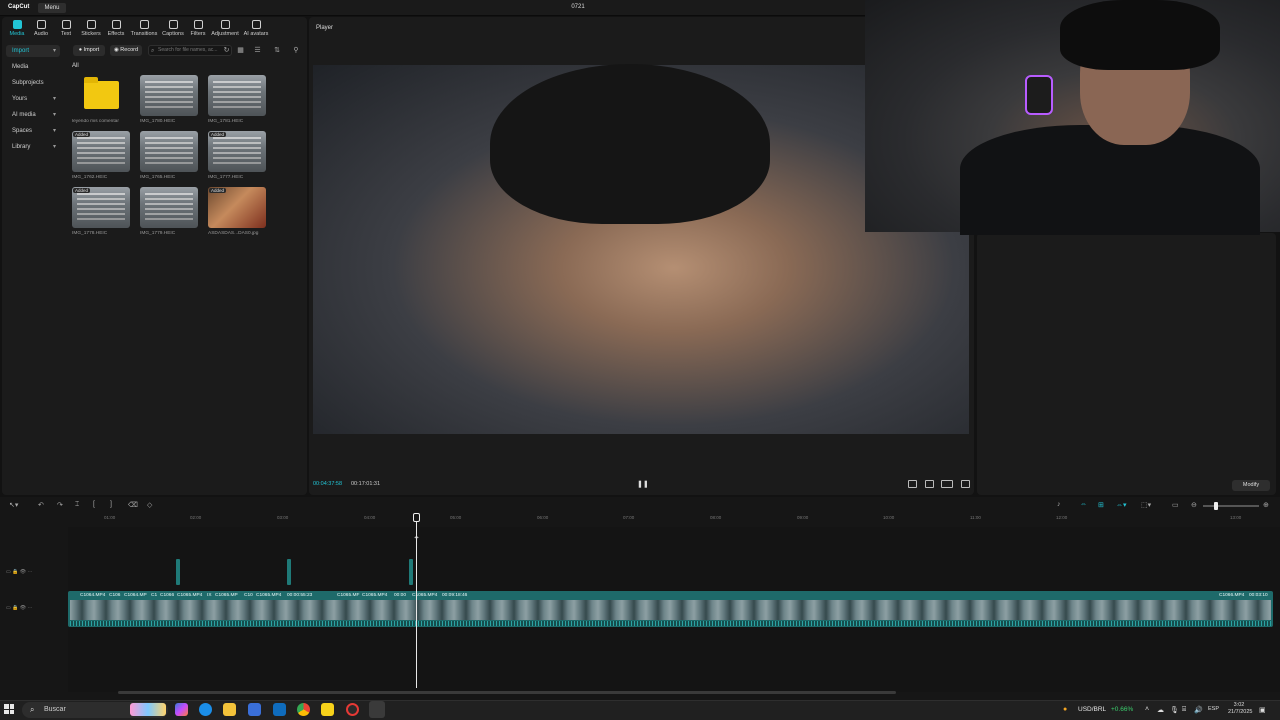 This screenshot has height=720, width=1280. I want to click on media-item: IMG_1781.HEIC, so click(237, 99).